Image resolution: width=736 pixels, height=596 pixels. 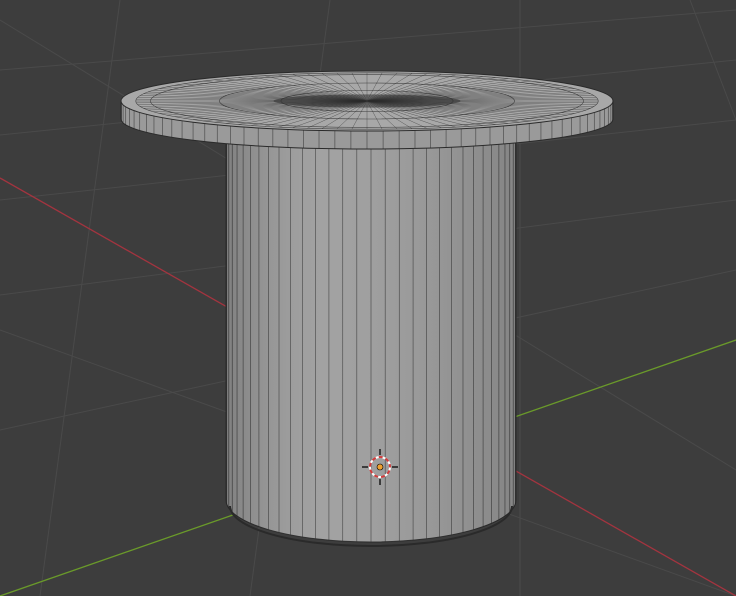 What do you see at coordinates (367, 110) in the screenshot?
I see `flange-cap` at bounding box center [367, 110].